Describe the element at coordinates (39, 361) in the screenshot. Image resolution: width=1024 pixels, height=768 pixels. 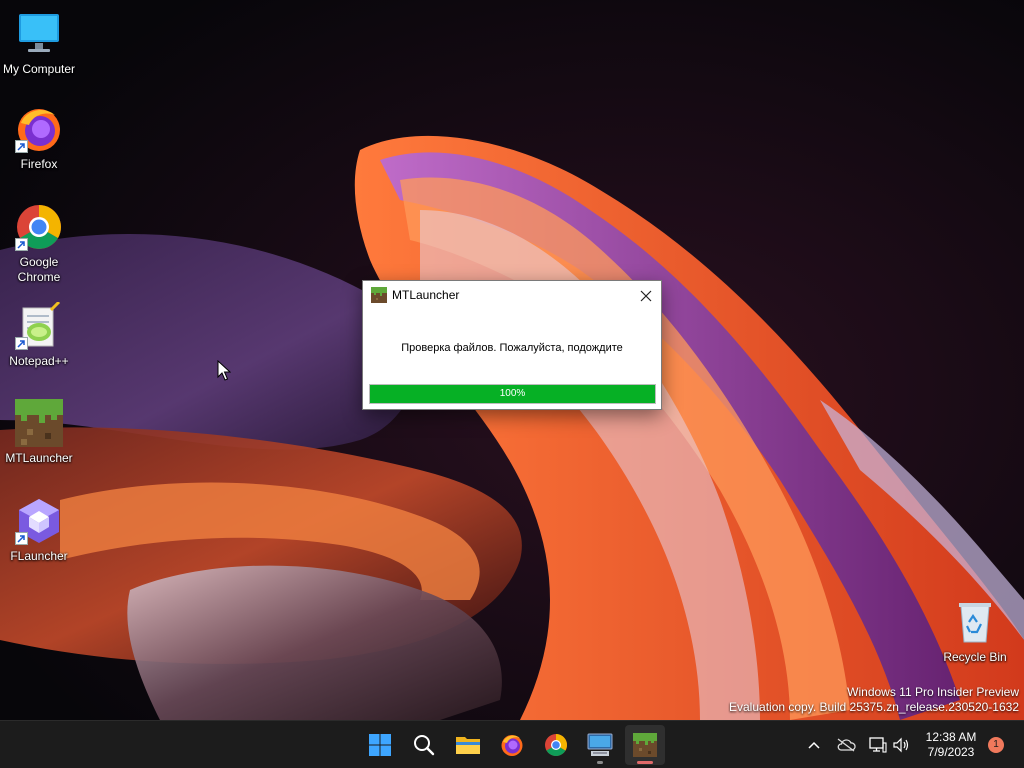
I see `desktop-icon-label: Notepad++` at that location.